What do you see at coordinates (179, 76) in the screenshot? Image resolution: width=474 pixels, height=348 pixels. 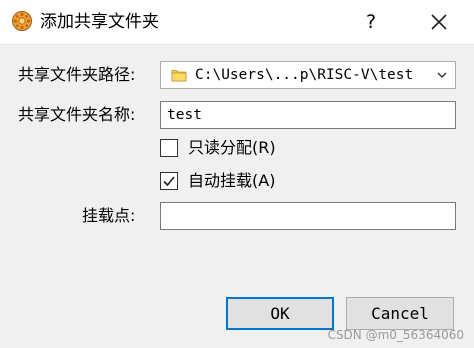 I see `folder-icon` at bounding box center [179, 76].